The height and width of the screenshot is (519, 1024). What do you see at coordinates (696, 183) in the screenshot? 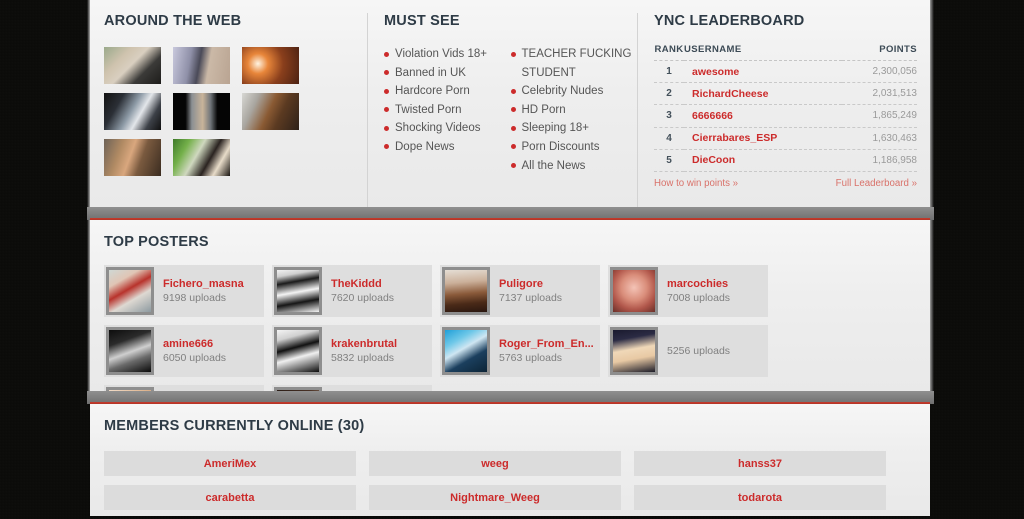
I see `how-to-win-points-link: How to win points »` at bounding box center [696, 183].